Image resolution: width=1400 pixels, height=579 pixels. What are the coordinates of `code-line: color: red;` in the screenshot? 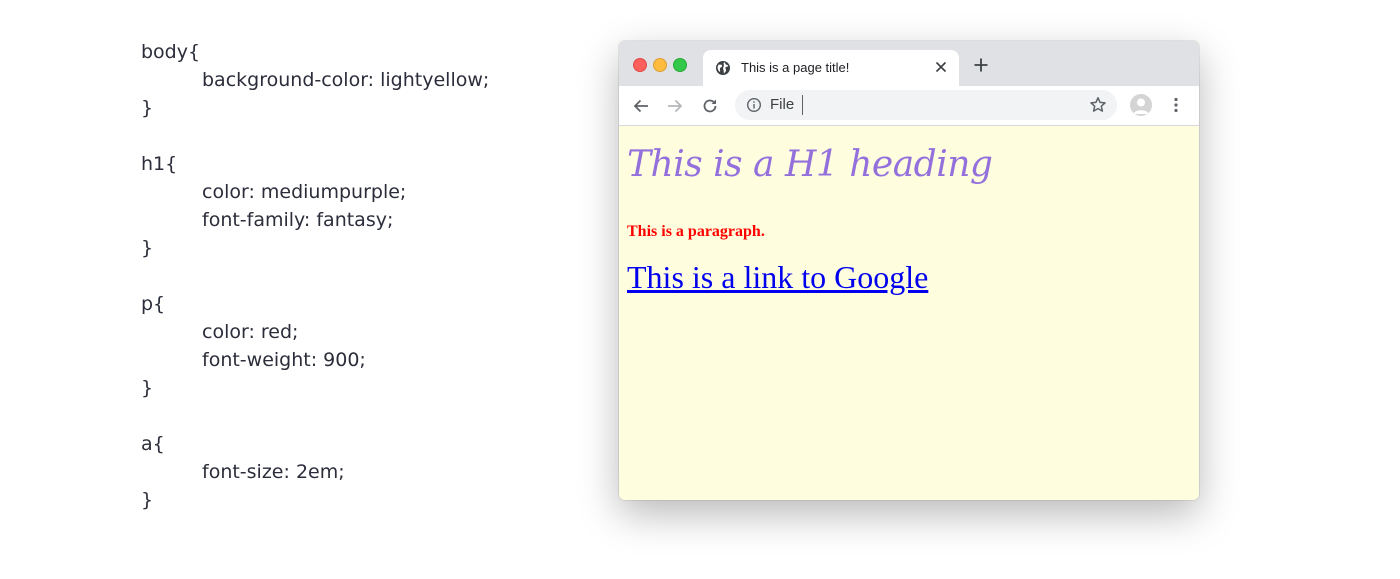 It's located at (250, 332).